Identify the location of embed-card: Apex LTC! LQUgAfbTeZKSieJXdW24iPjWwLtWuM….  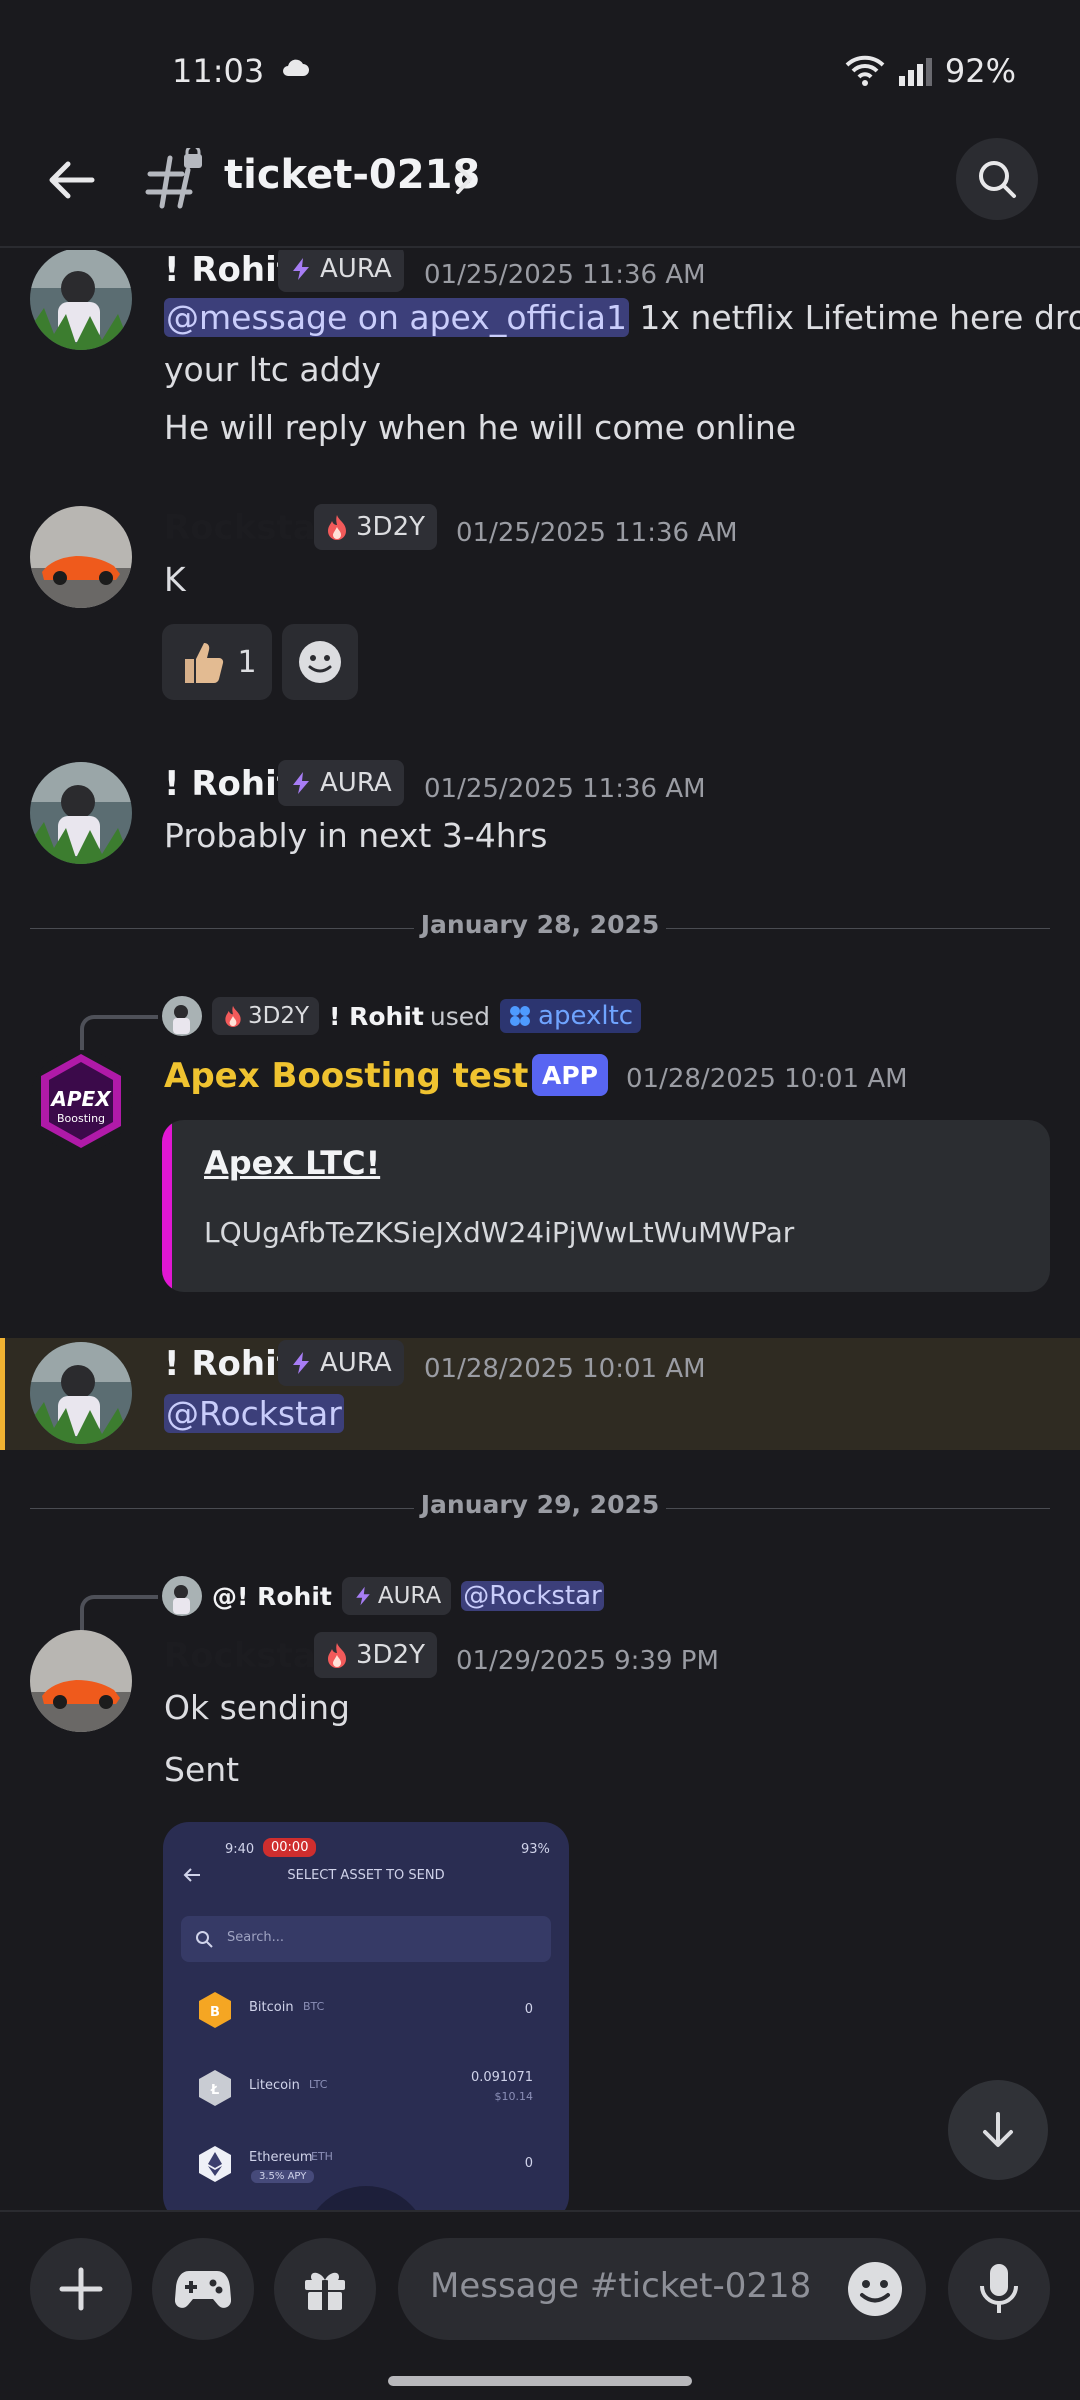
(606, 1206).